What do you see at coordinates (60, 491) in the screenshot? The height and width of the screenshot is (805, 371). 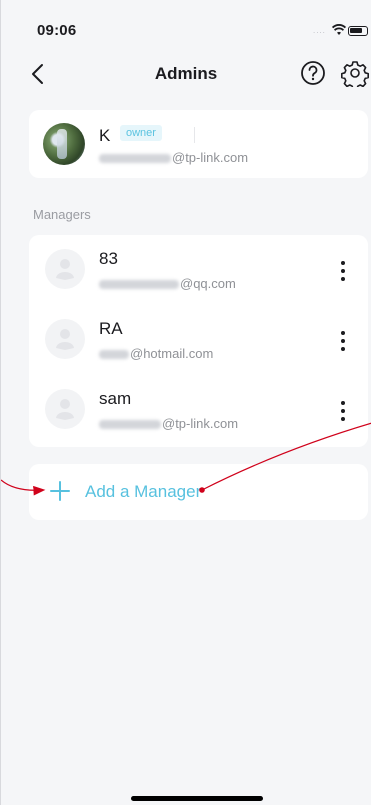 I see `plus-icon` at bounding box center [60, 491].